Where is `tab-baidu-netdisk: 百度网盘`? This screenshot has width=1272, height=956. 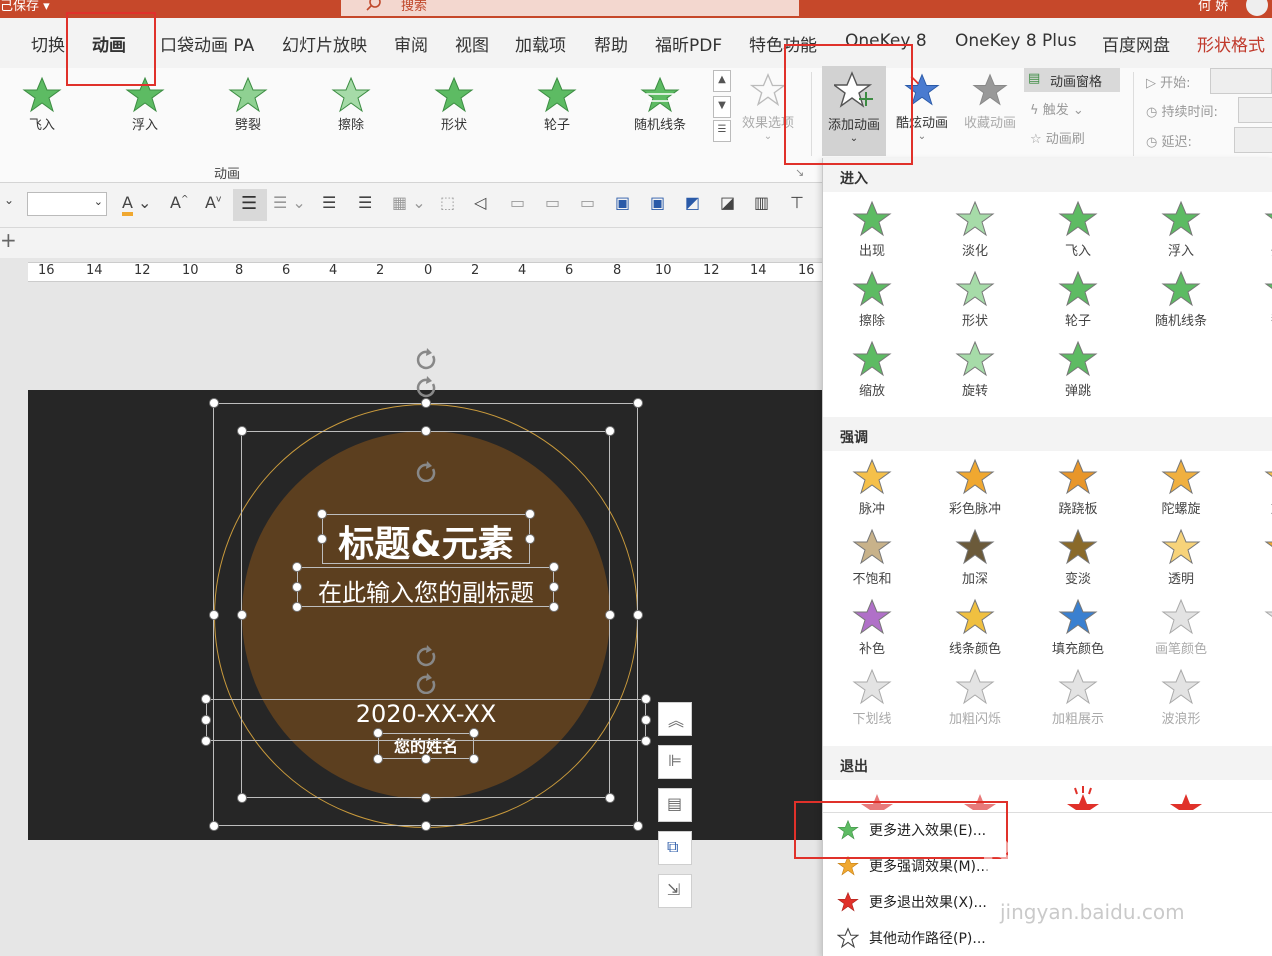 tab-baidu-netdisk: 百度网盘 is located at coordinates (1136, 43).